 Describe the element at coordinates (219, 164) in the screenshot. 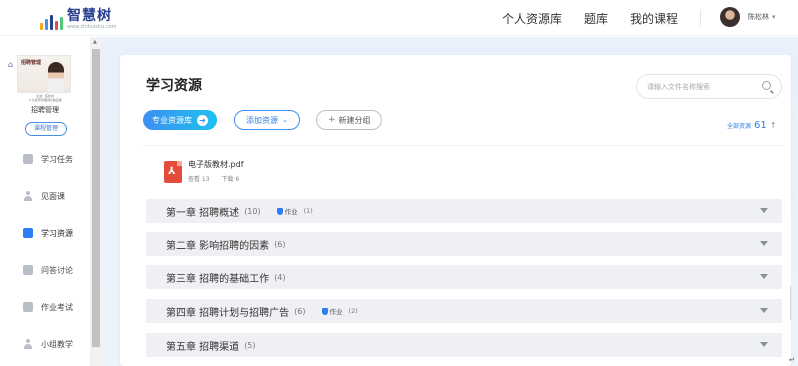

I see `file-name: 电子版教材.pdf` at that location.